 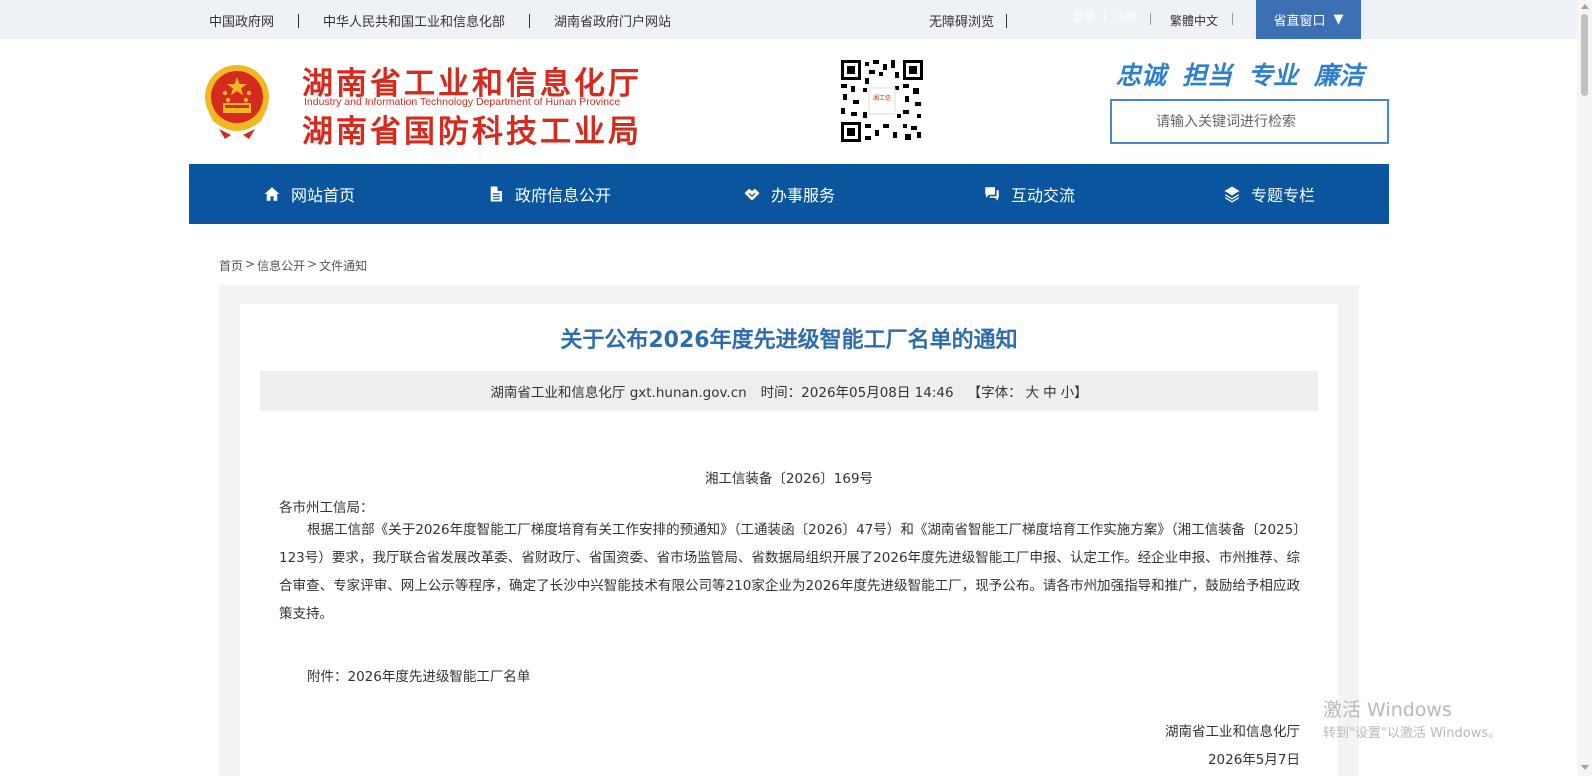 I want to click on nav-item-topics: 专题专栏, so click(x=1269, y=194).